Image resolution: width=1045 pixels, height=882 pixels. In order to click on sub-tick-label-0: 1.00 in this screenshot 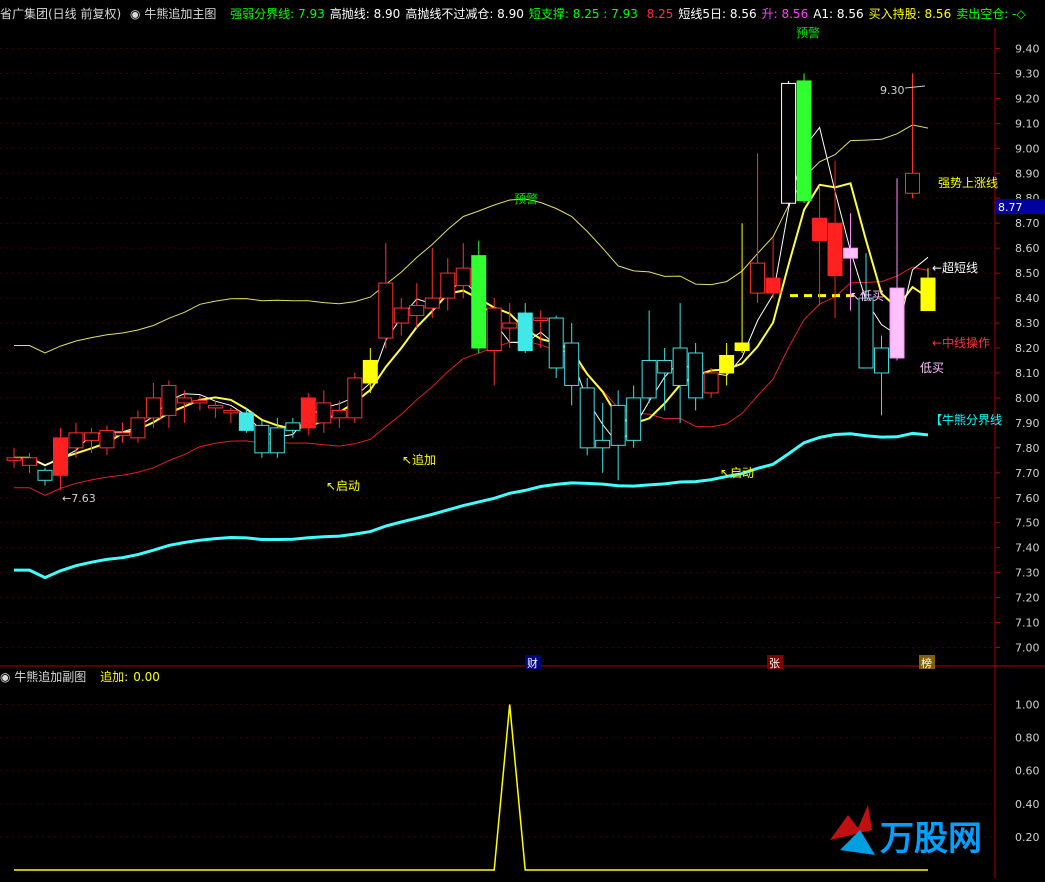, I will do `click(1027, 705)`.